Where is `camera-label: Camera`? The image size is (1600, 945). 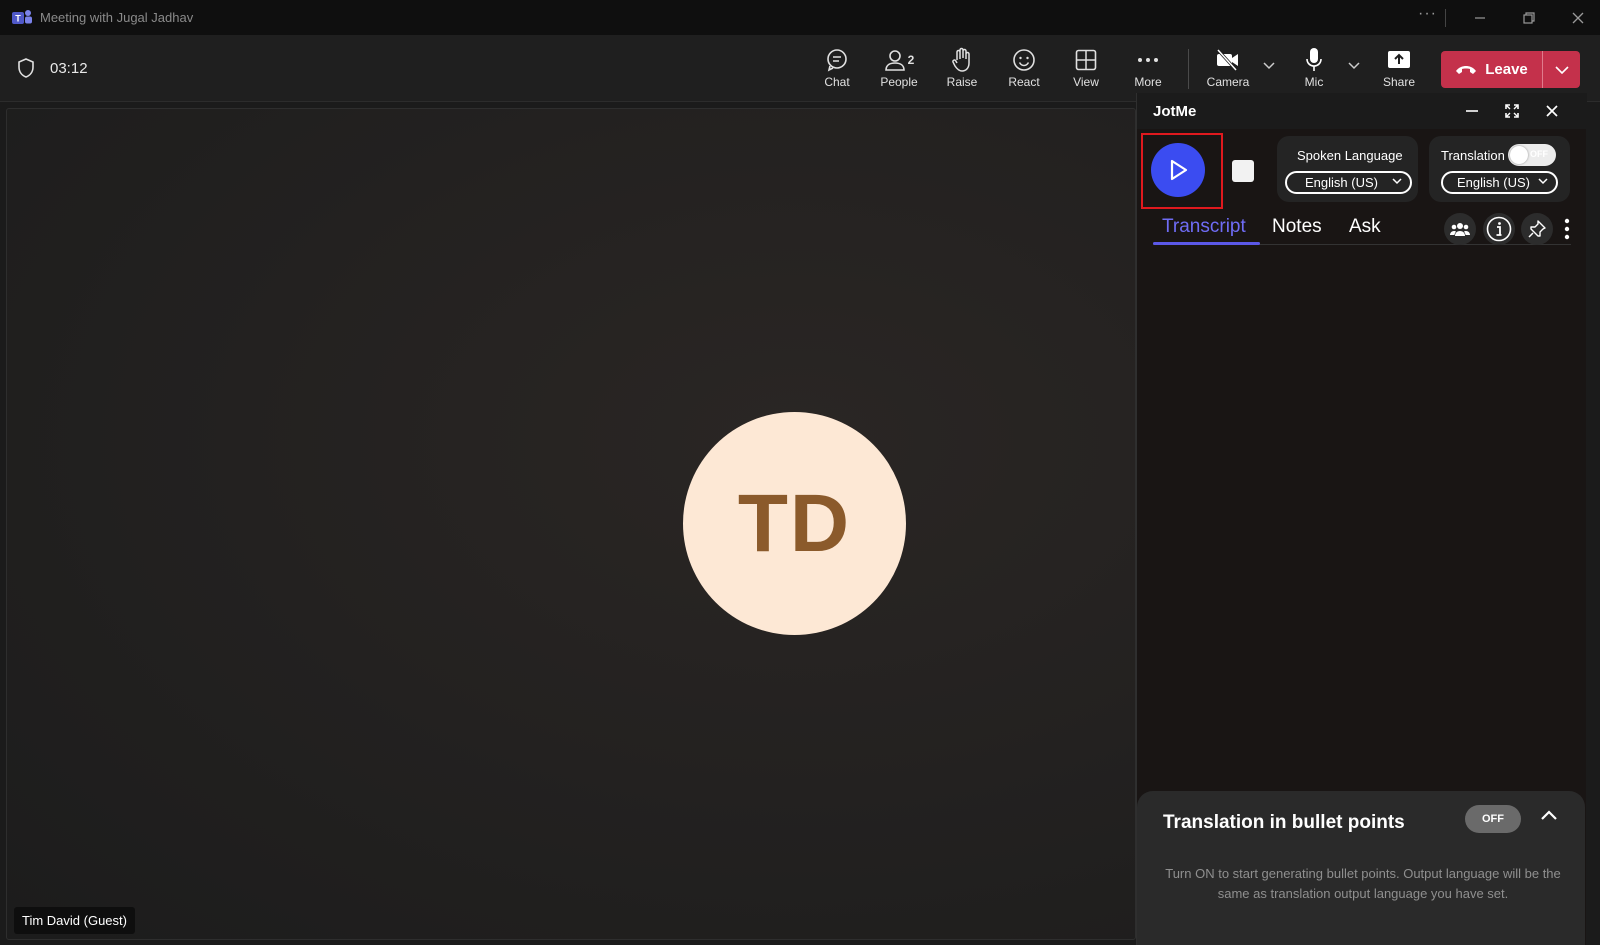
camera-label: Camera is located at coordinates (1228, 82).